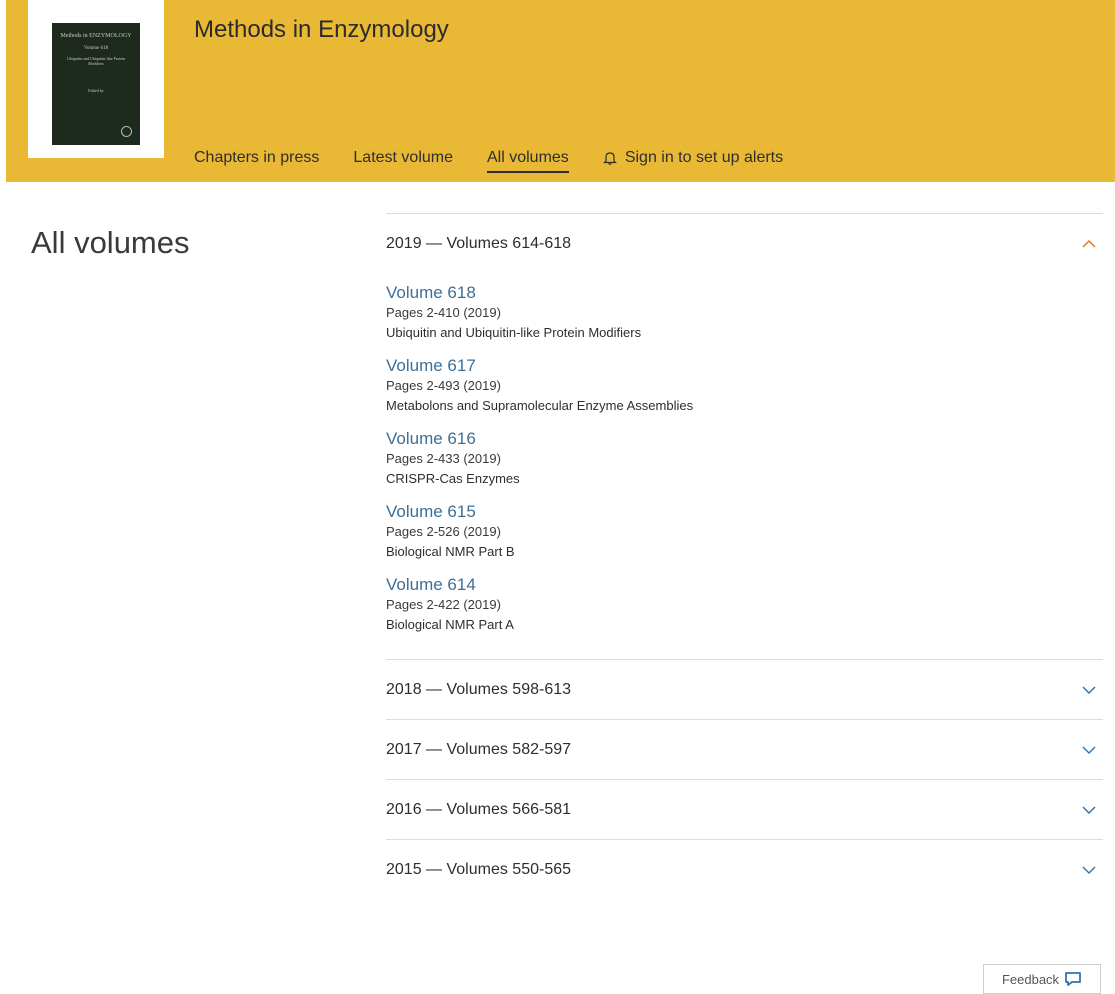 This screenshot has height=994, width=1115. I want to click on year-toggle-2016: 2016 — Volumes 566-581, so click(744, 809).